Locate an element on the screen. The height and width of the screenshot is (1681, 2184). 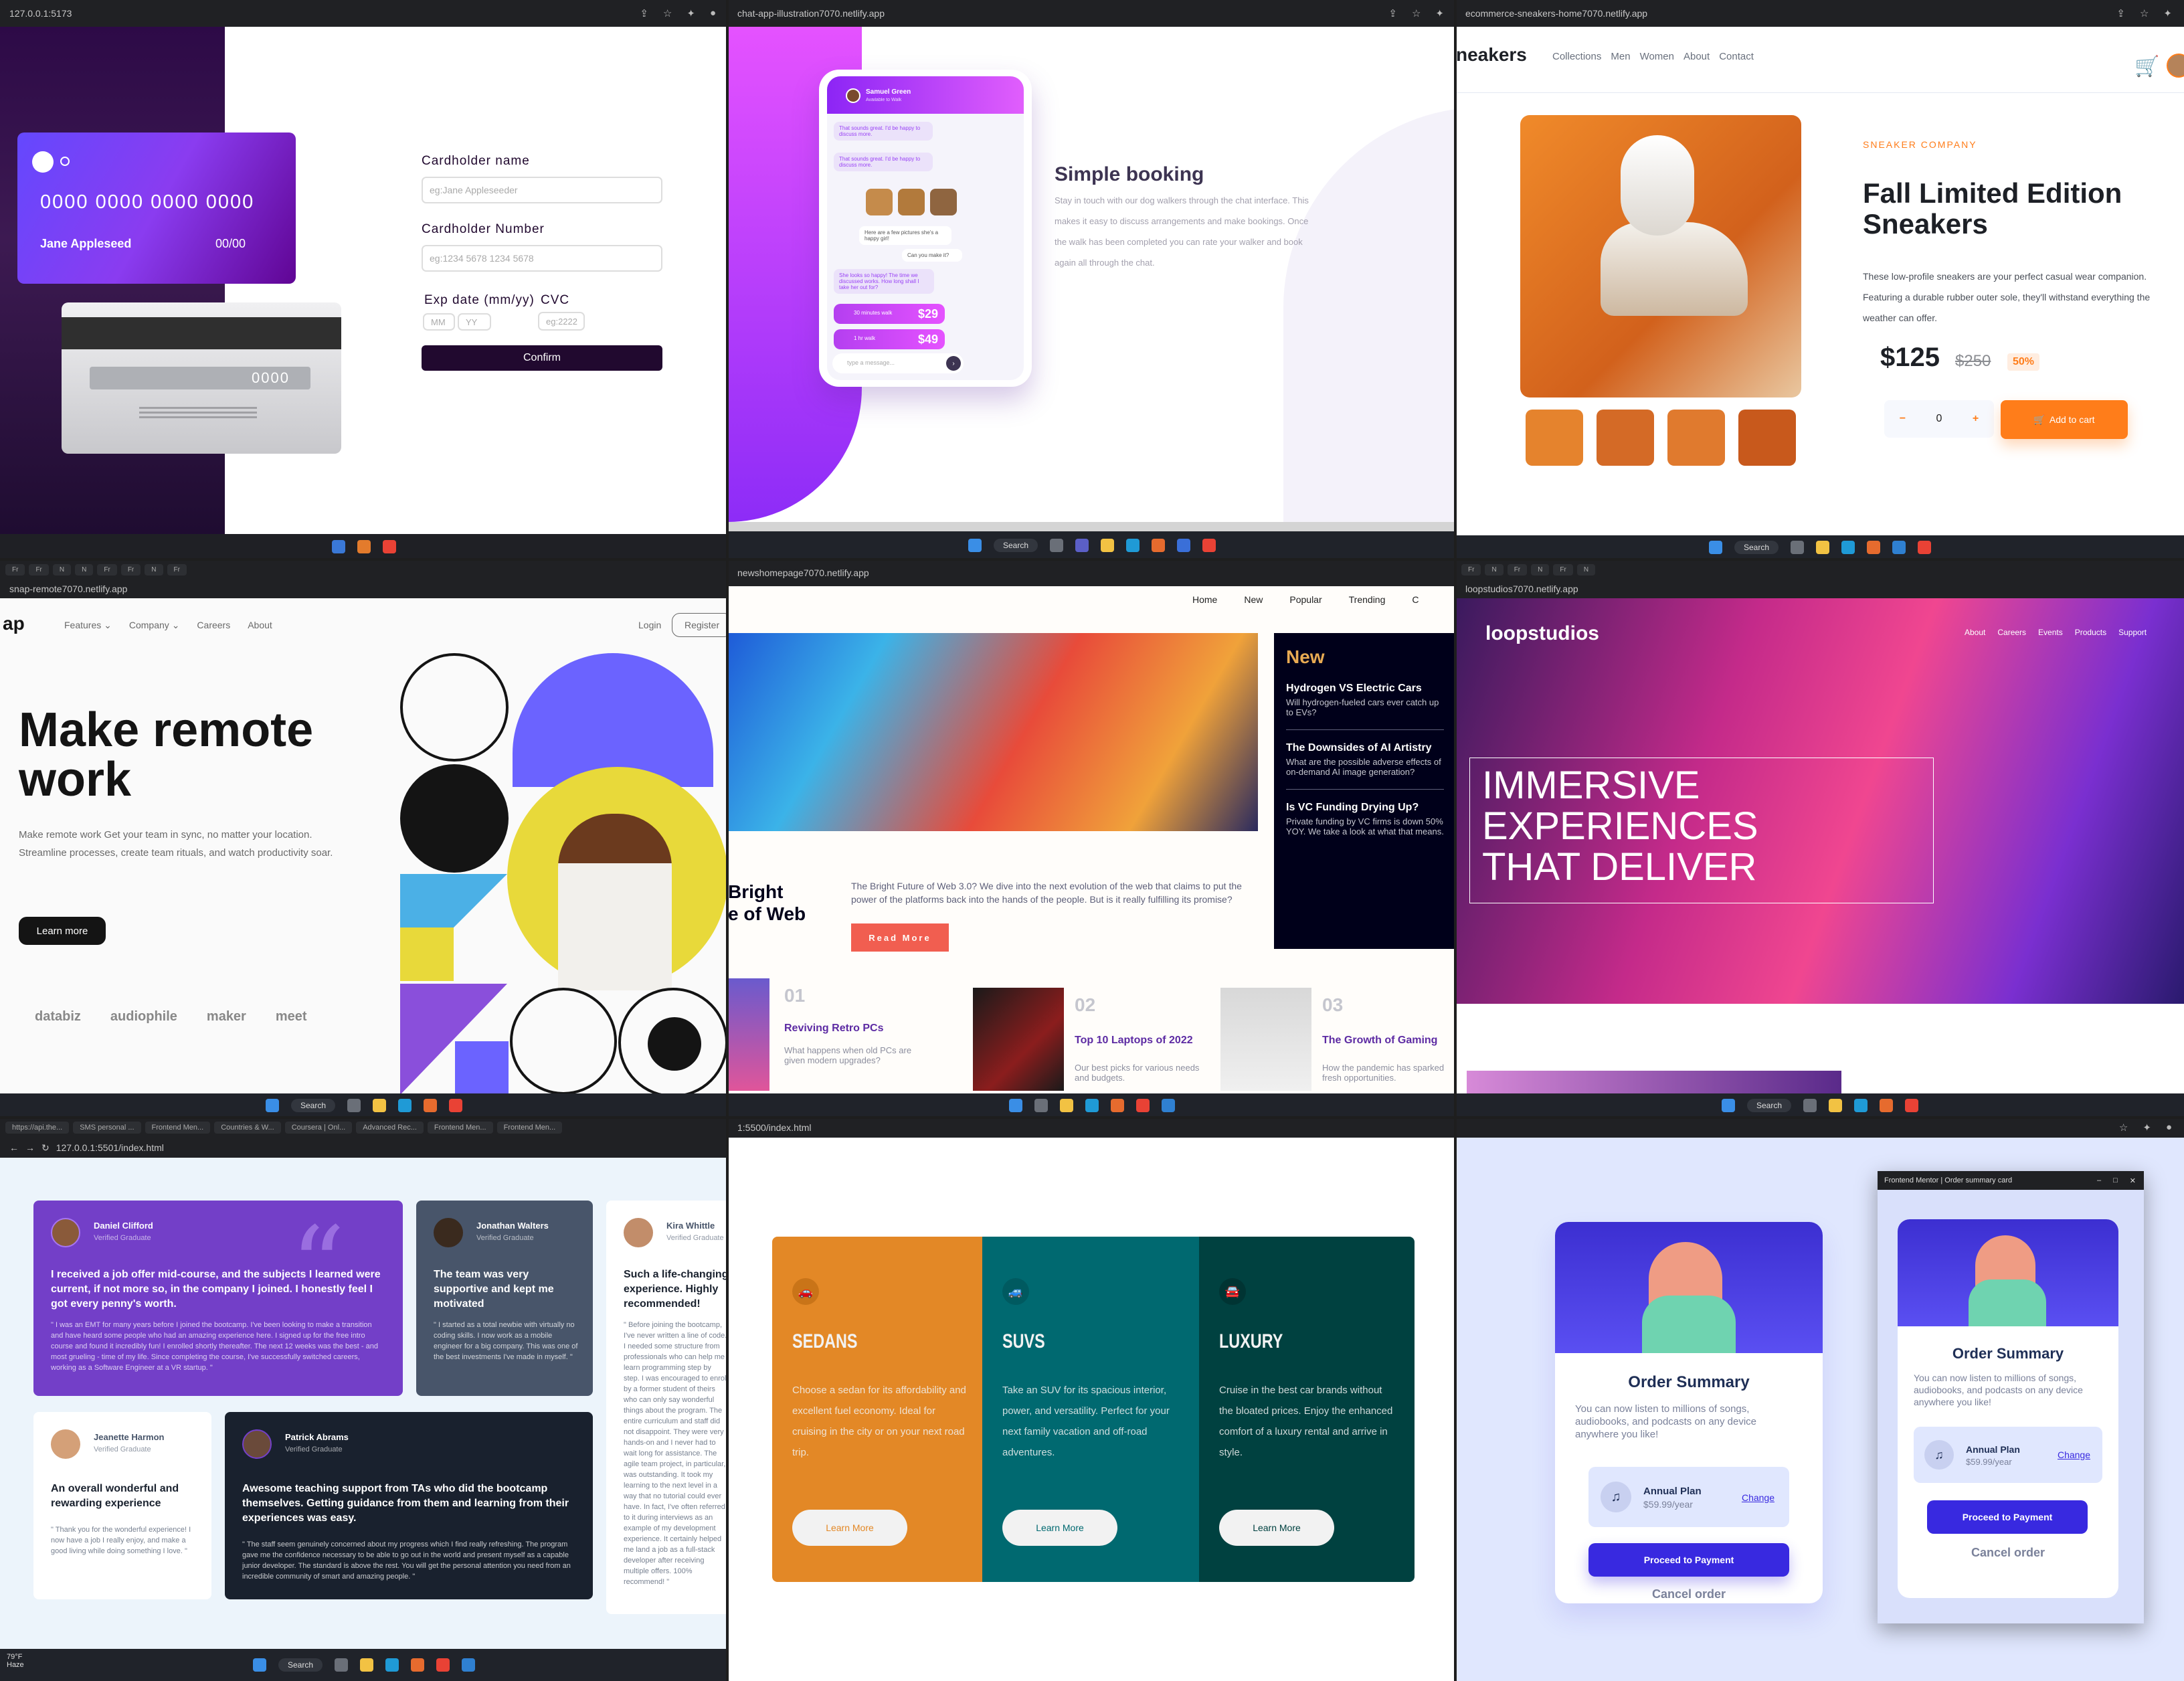
weather-widget: 79°F Haze is located at coordinates (15, 1661).